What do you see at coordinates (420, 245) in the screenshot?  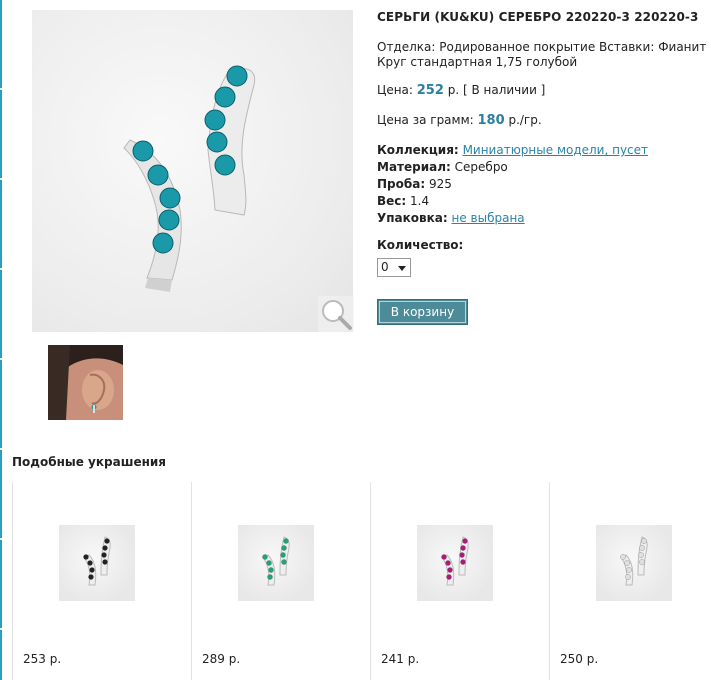 I see `quantity-label: Количество:` at bounding box center [420, 245].